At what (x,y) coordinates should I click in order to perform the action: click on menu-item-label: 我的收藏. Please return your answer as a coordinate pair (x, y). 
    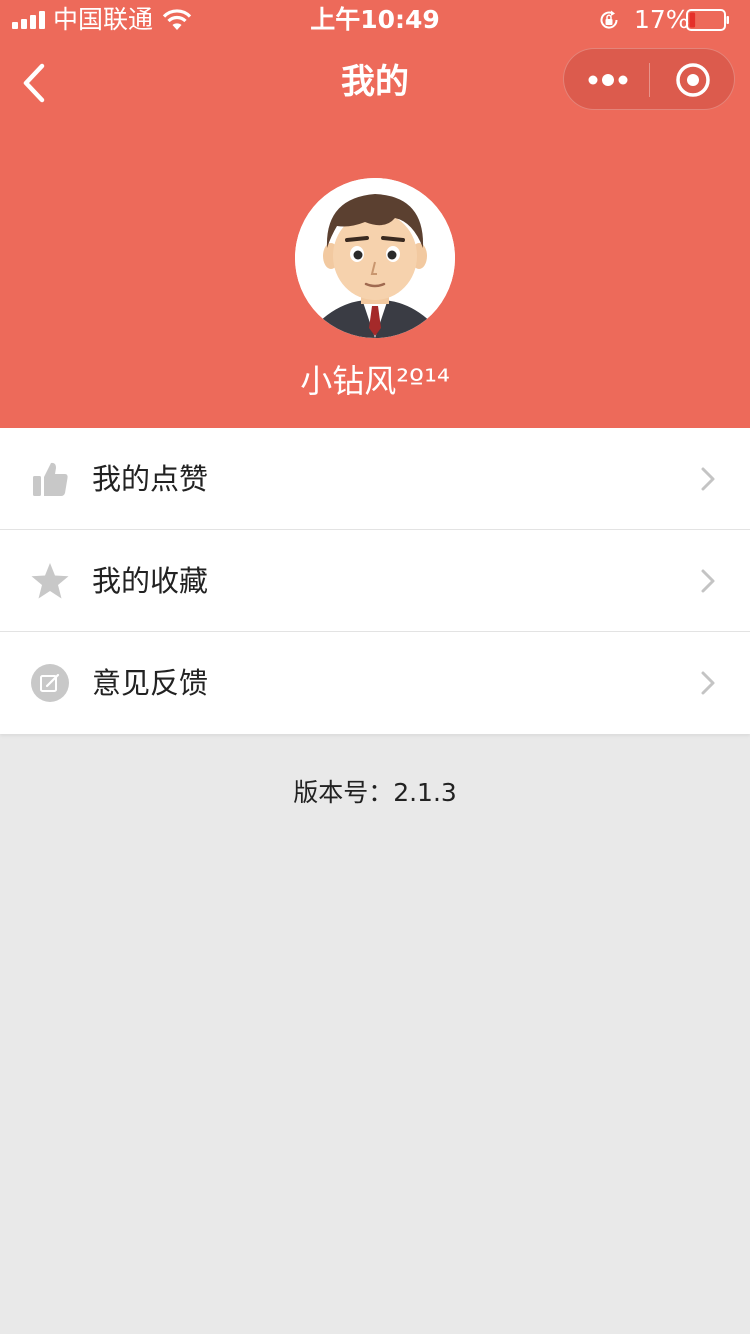
    Looking at the image, I should click on (150, 581).